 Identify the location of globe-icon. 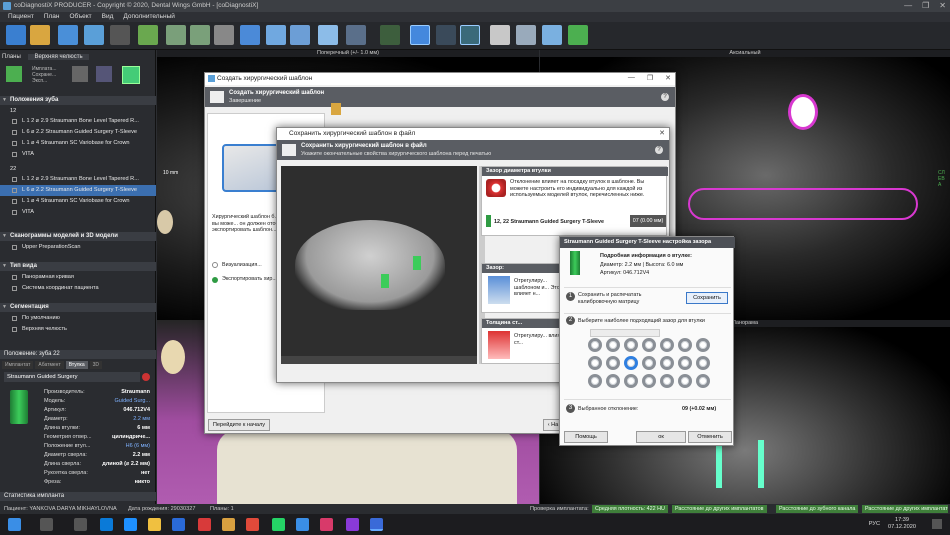
(68, 35).